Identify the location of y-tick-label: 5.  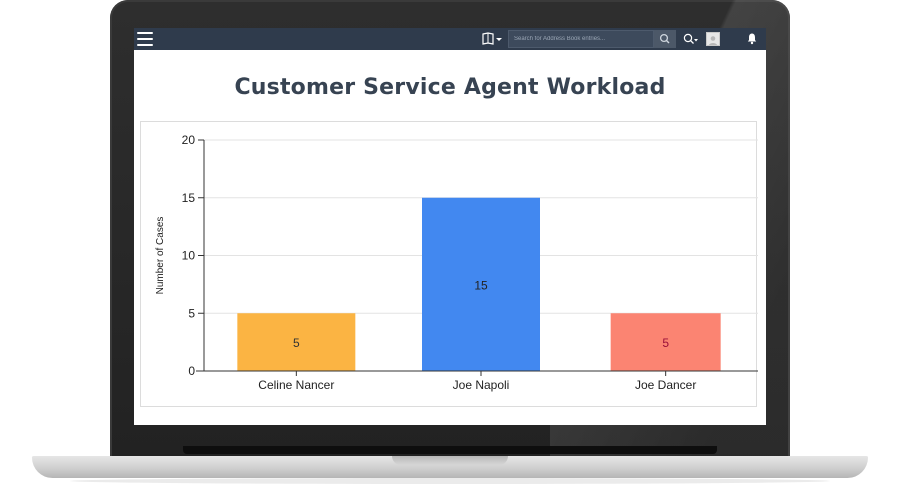
(191, 313).